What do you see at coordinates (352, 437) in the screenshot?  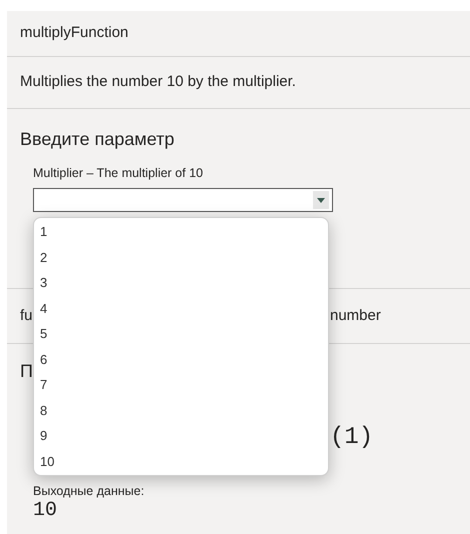 I see `function-call-code: (1)` at bounding box center [352, 437].